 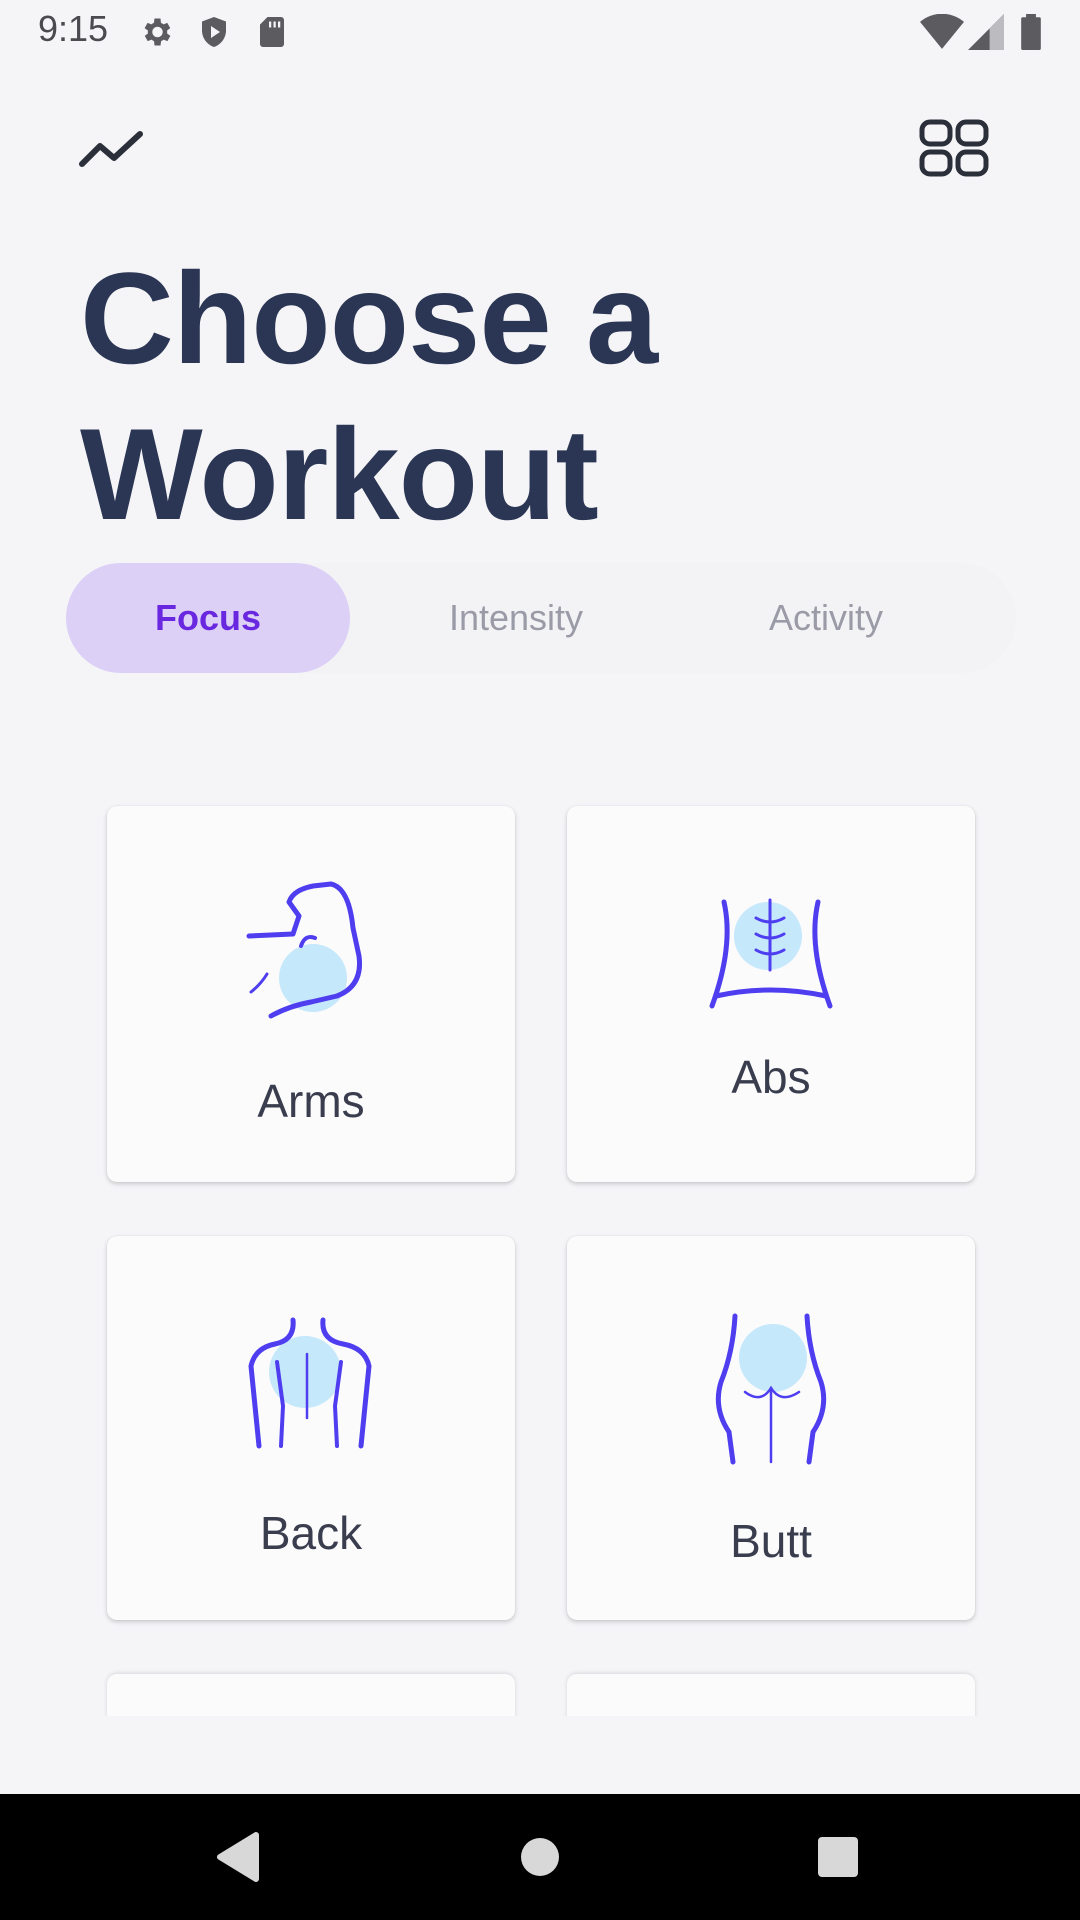 What do you see at coordinates (272, 32) in the screenshot?
I see `sd-card-icon` at bounding box center [272, 32].